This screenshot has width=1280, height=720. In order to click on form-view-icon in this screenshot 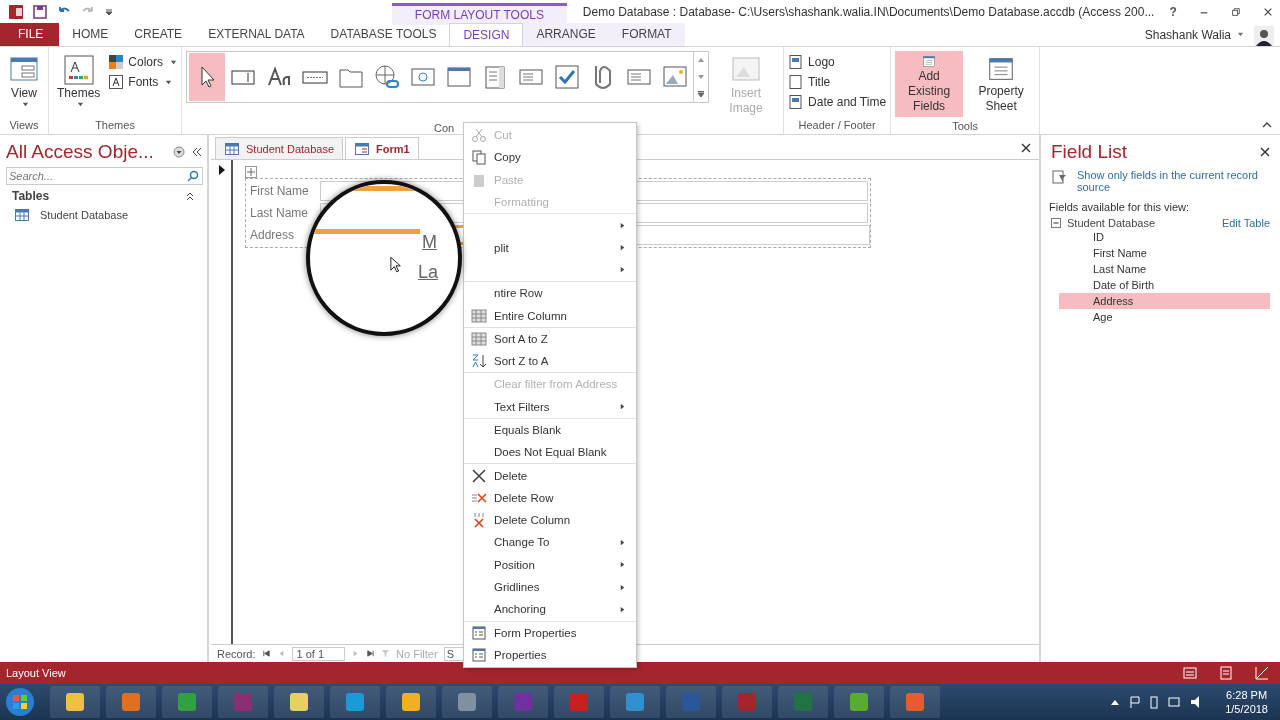, I will do `click(1190, 673)`.